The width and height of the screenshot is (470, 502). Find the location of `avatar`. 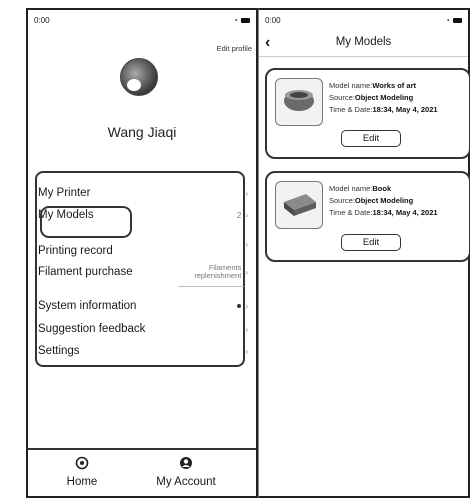

avatar is located at coordinates (139, 77).